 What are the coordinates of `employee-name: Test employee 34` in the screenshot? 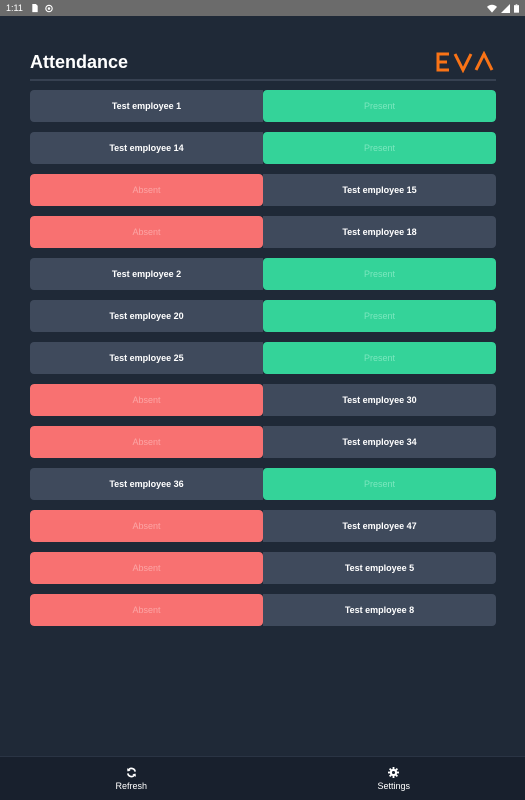 It's located at (379, 442).